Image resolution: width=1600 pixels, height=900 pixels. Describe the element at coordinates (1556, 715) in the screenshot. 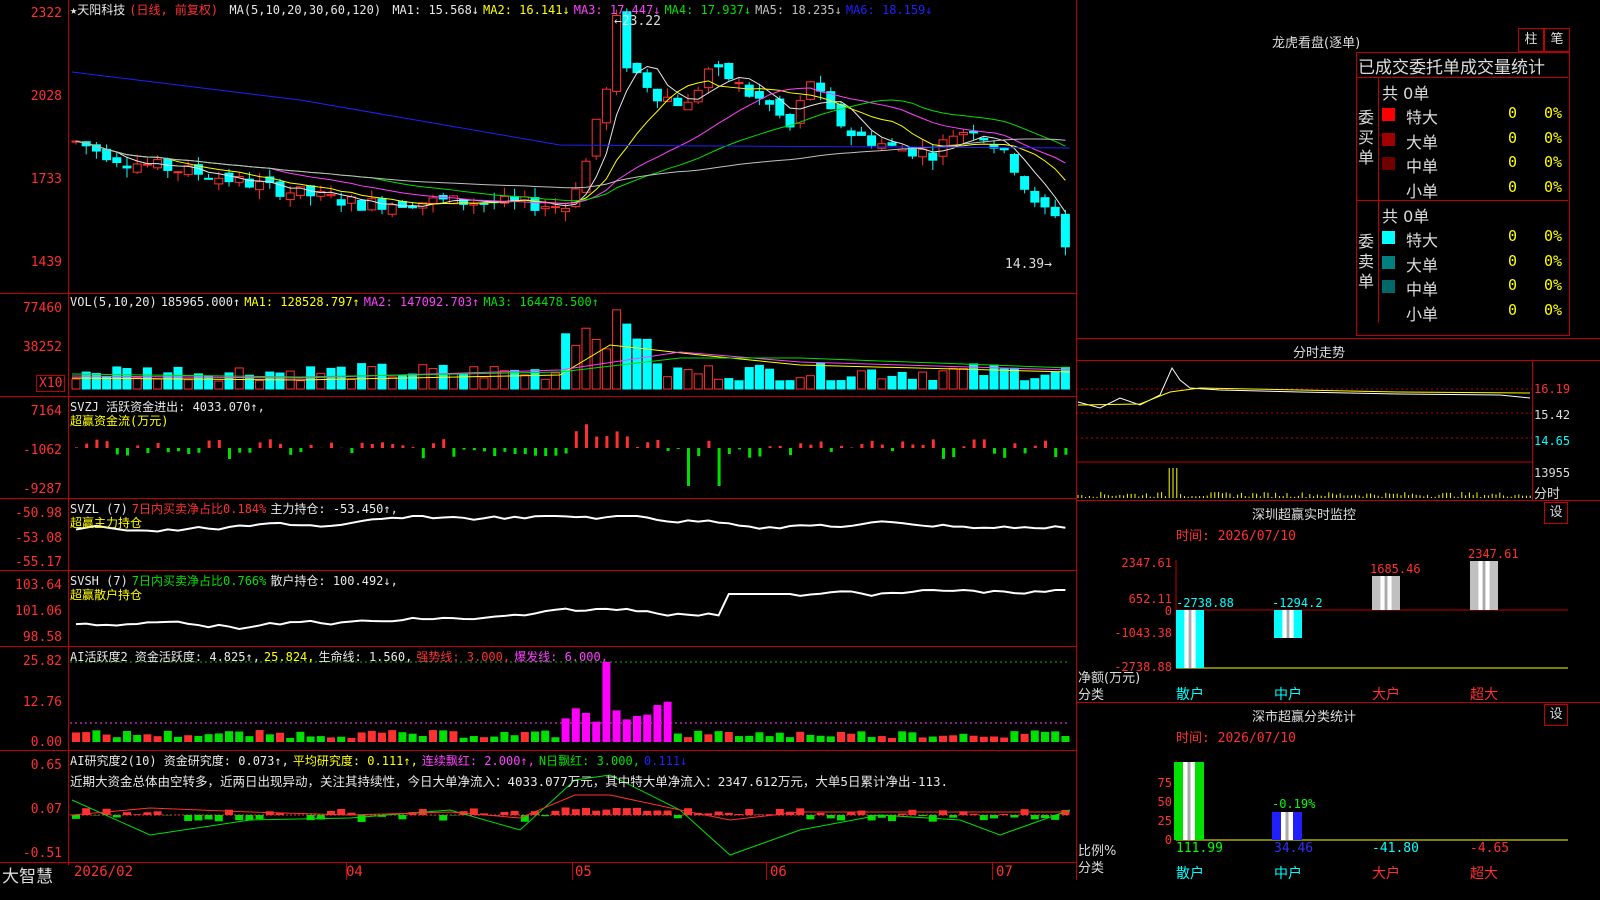

I see `classify-settings-button: 设` at that location.